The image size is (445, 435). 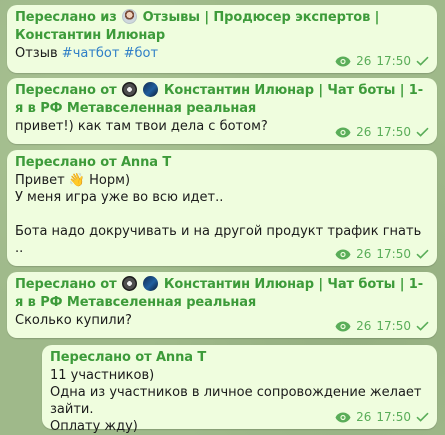 I want to click on hashtag-link: #бот, so click(x=141, y=53).